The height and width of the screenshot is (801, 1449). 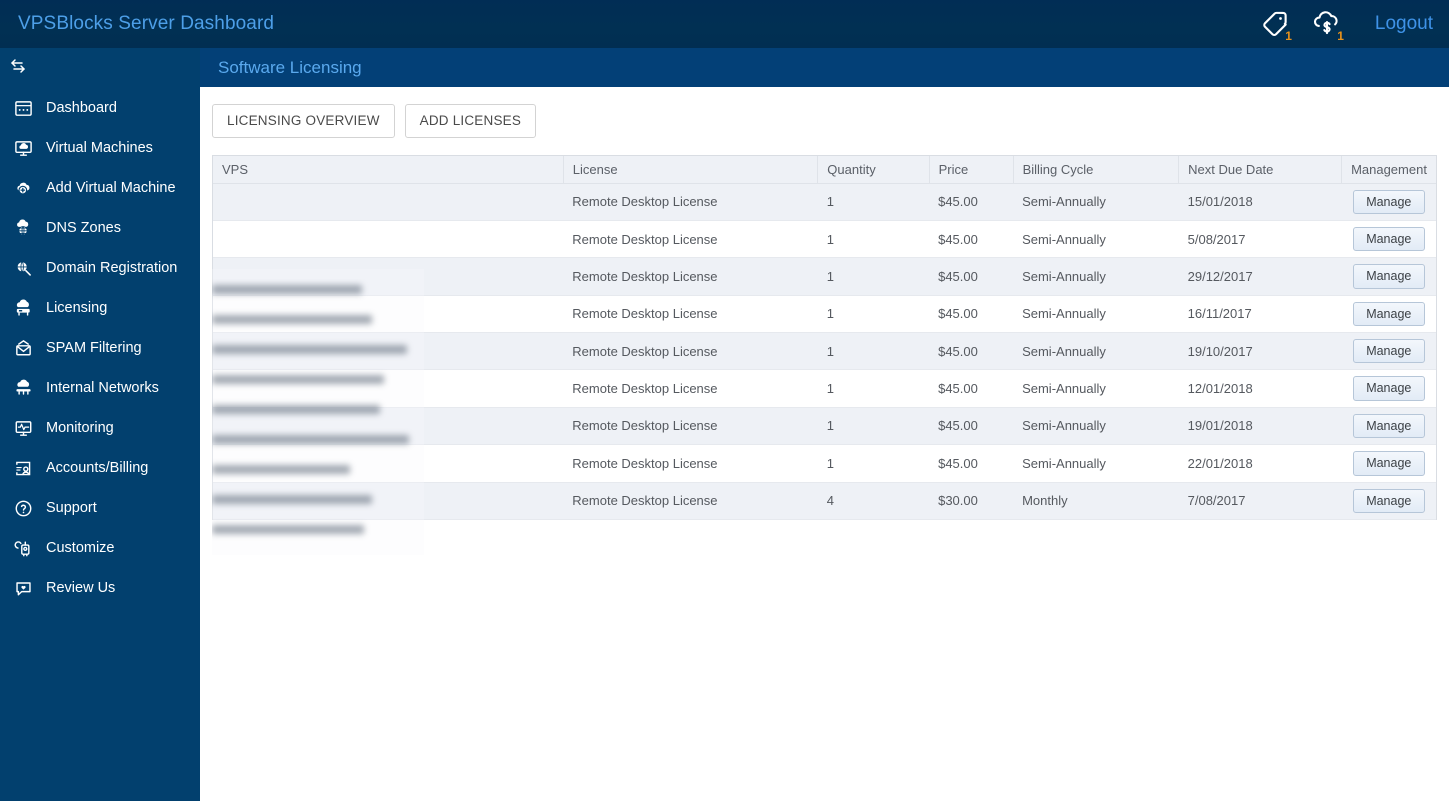 I want to click on sidebar-item-support: Support, so click(x=100, y=508).